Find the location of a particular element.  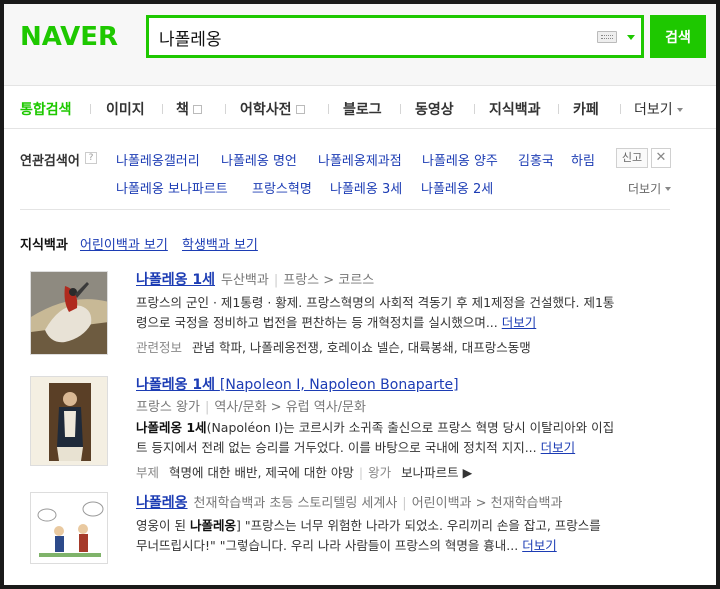

result-path: 역사/문화 > 유럽 역사/문화 is located at coordinates (290, 407).